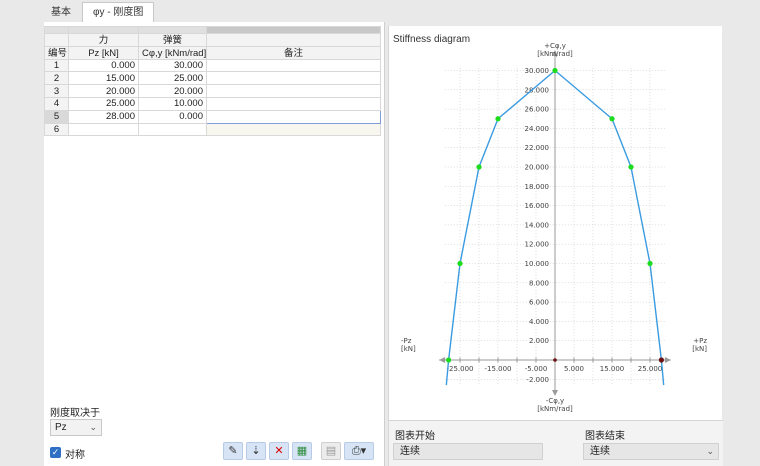  I want to click on c-cell: 25.000, so click(172, 78).